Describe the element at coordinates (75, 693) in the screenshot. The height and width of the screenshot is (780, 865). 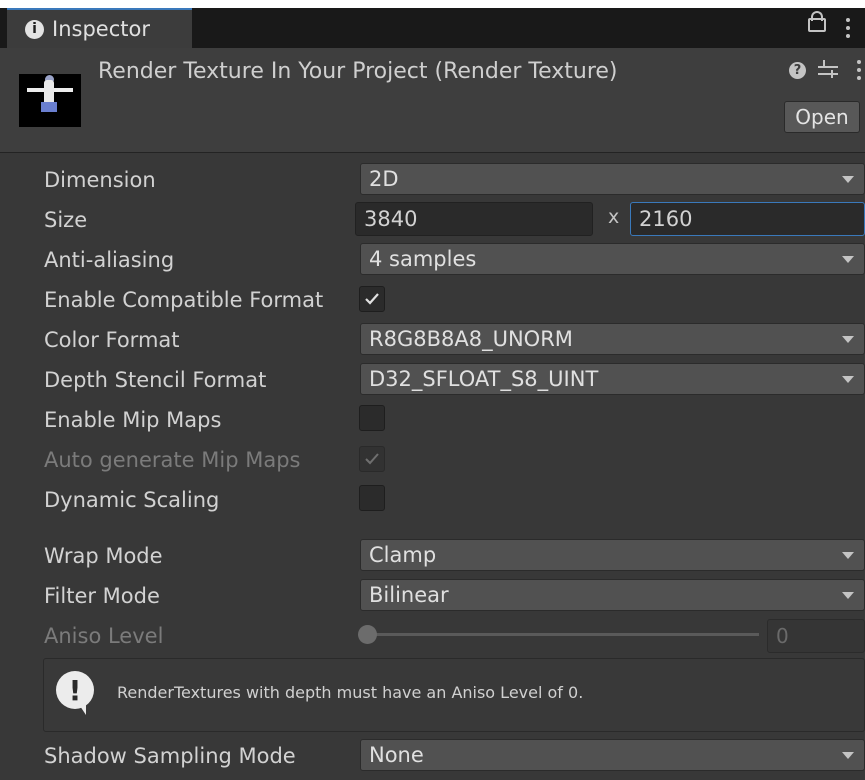
I see `warning-icon: !` at that location.